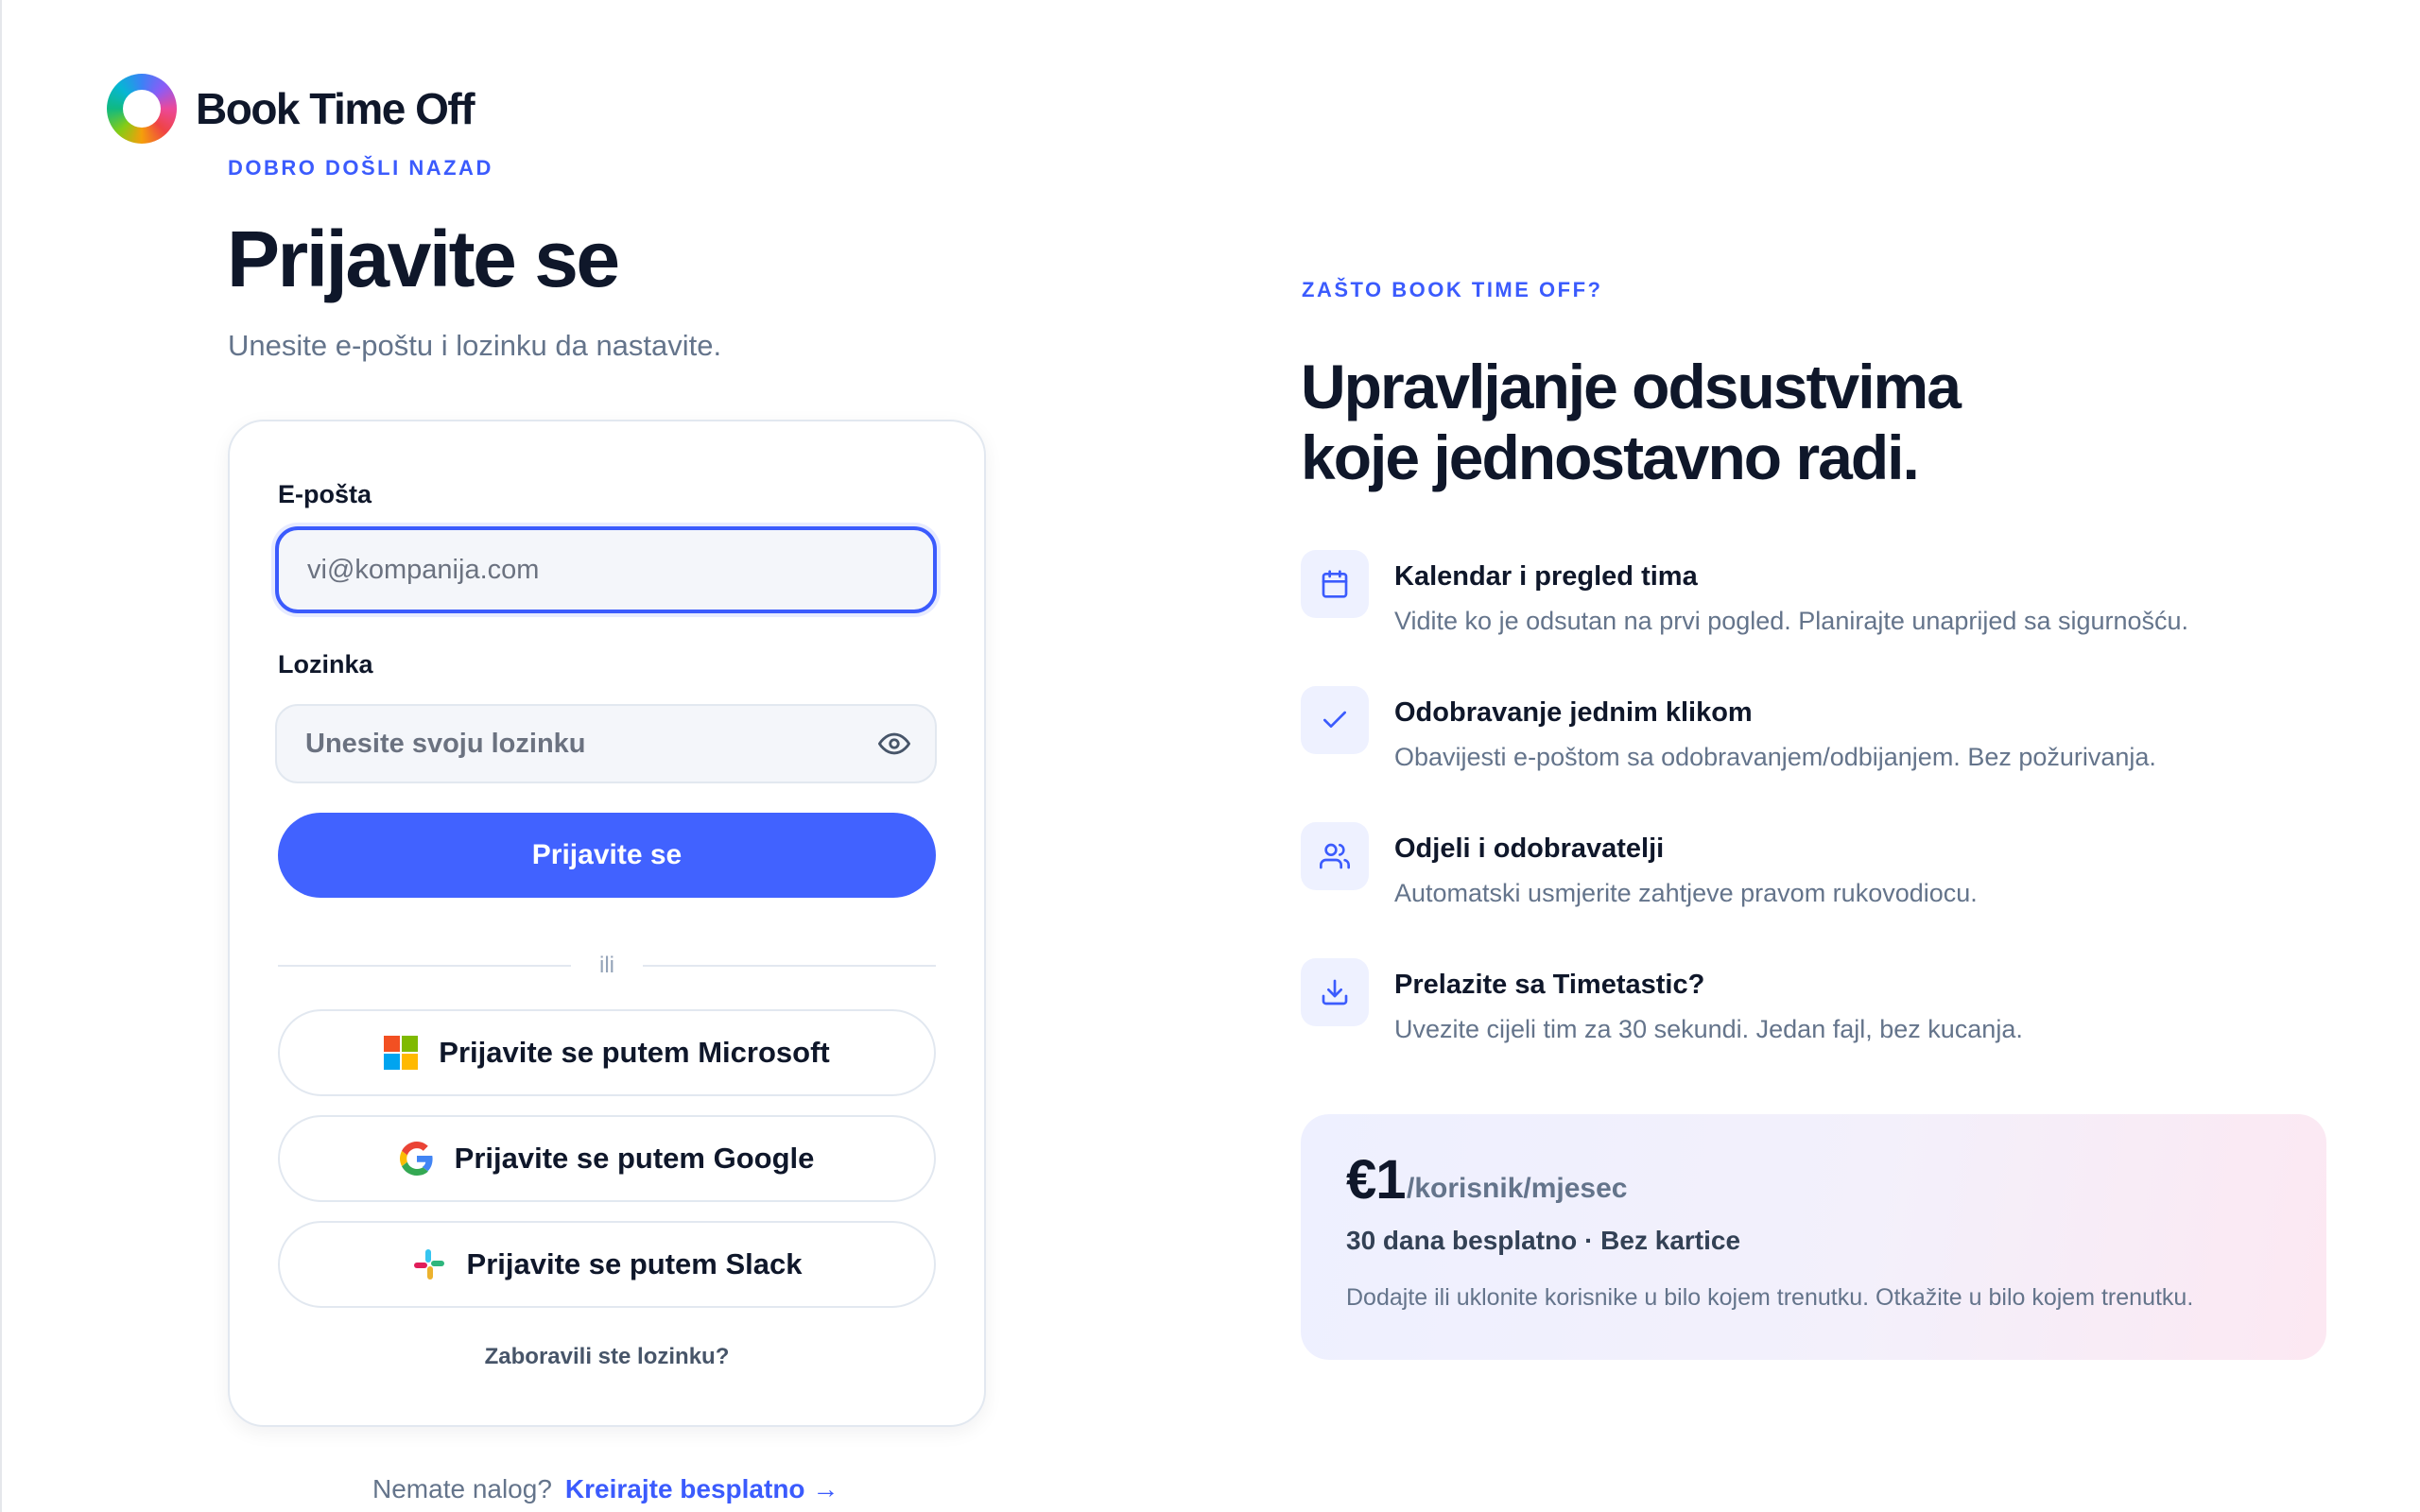  What do you see at coordinates (1335, 992) in the screenshot?
I see `download-icon` at bounding box center [1335, 992].